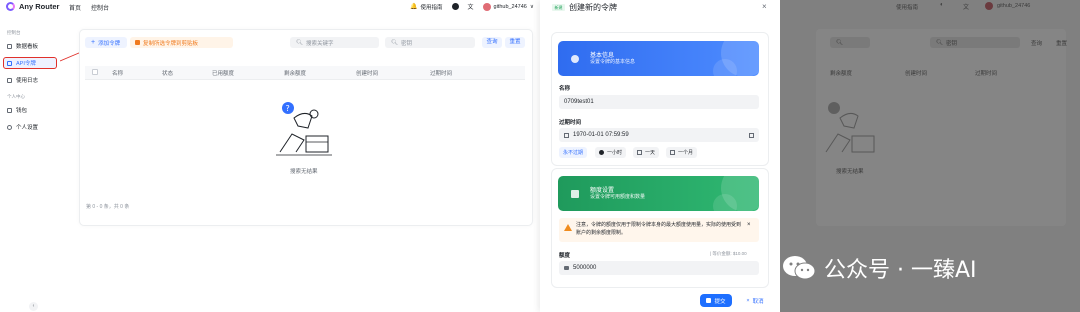 The height and width of the screenshot is (312, 1080). What do you see at coordinates (304, 172) in the screenshot?
I see `empty-result-text: 搜索无结果` at bounding box center [304, 172].